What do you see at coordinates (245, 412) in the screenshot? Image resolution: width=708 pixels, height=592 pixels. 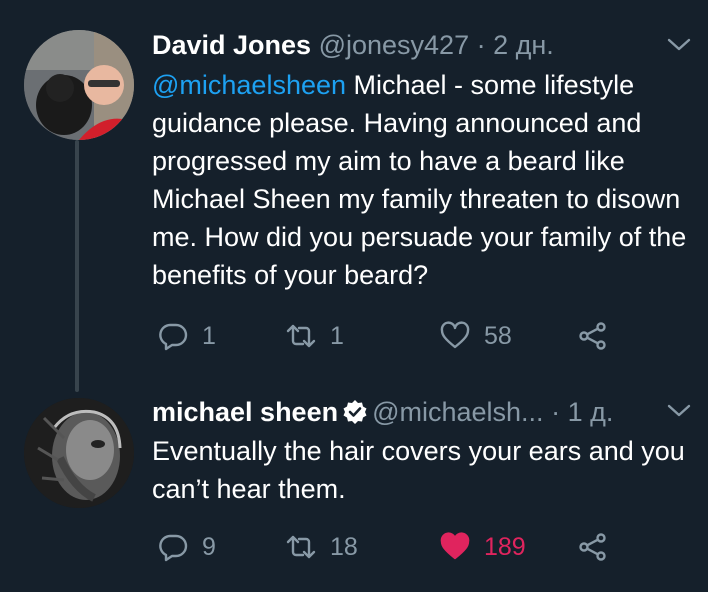 I see `author-name: michael sheen` at bounding box center [245, 412].